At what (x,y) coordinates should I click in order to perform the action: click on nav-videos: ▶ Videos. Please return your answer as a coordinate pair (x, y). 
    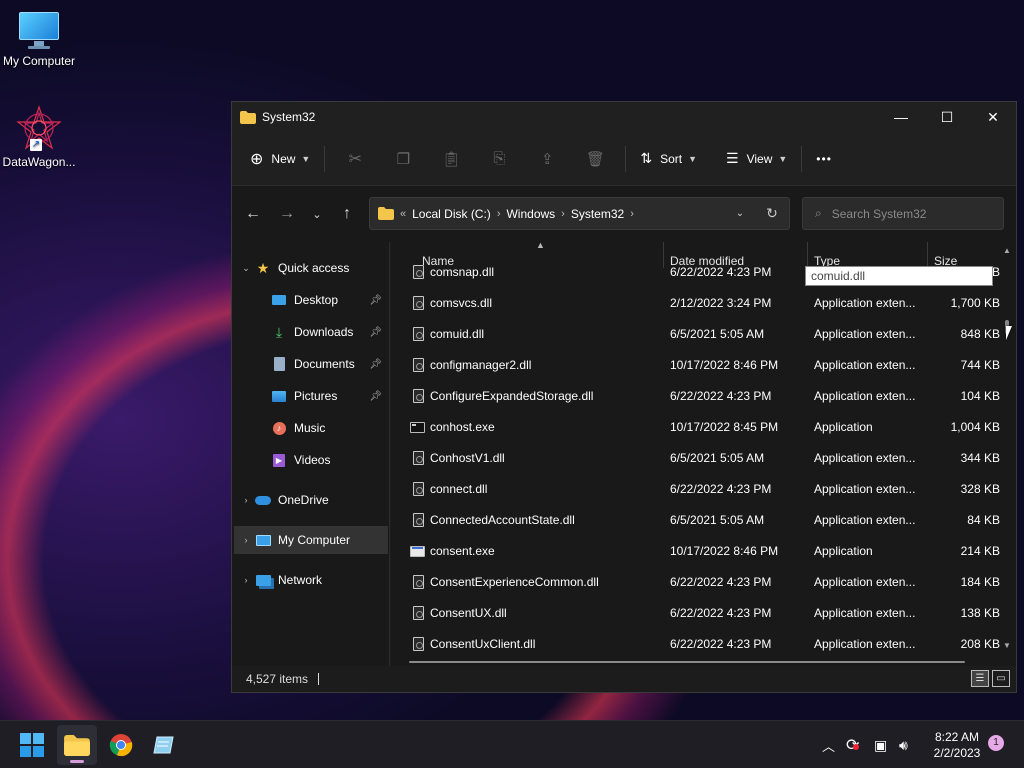
    Looking at the image, I should click on (321, 460).